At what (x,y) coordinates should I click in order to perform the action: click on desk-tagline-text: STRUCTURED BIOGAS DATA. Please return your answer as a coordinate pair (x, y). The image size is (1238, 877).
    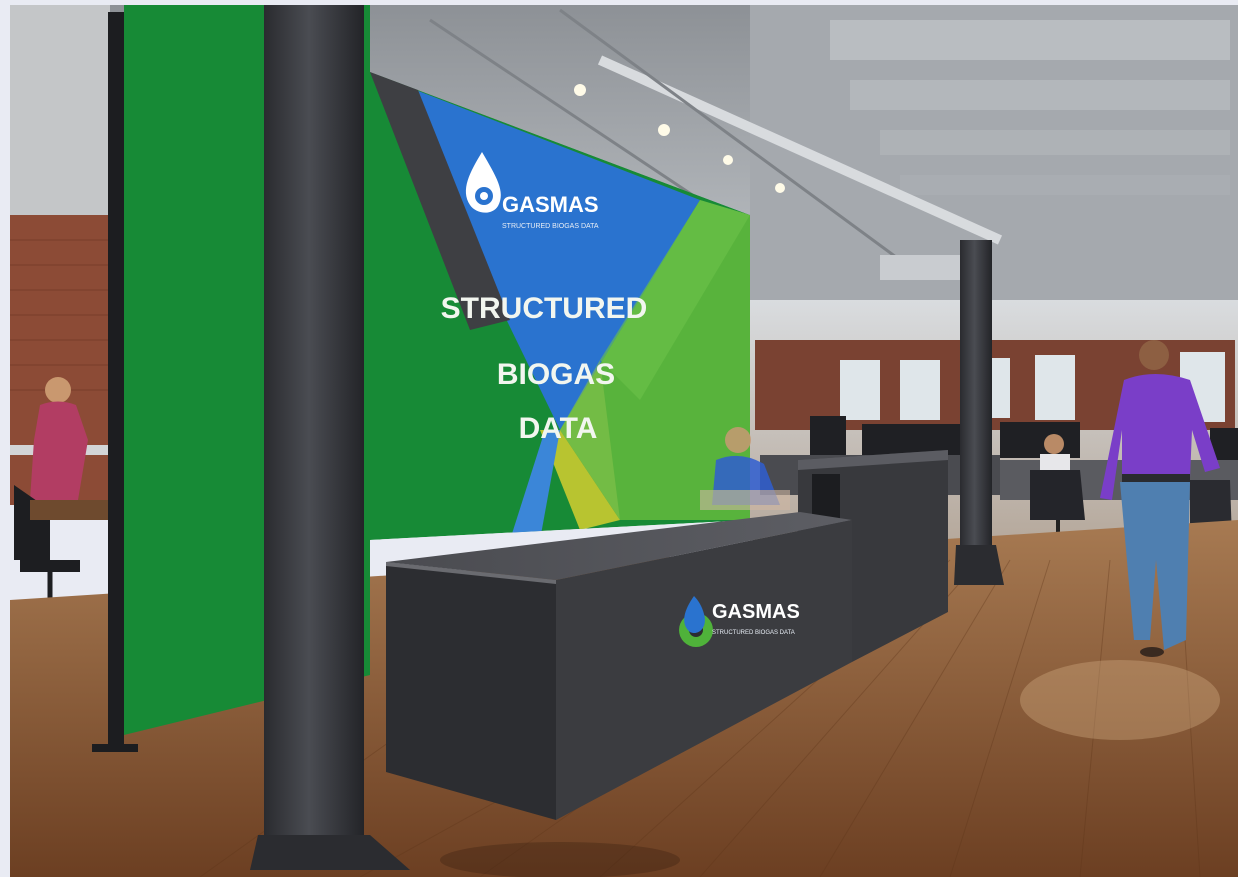
    Looking at the image, I should click on (753, 633).